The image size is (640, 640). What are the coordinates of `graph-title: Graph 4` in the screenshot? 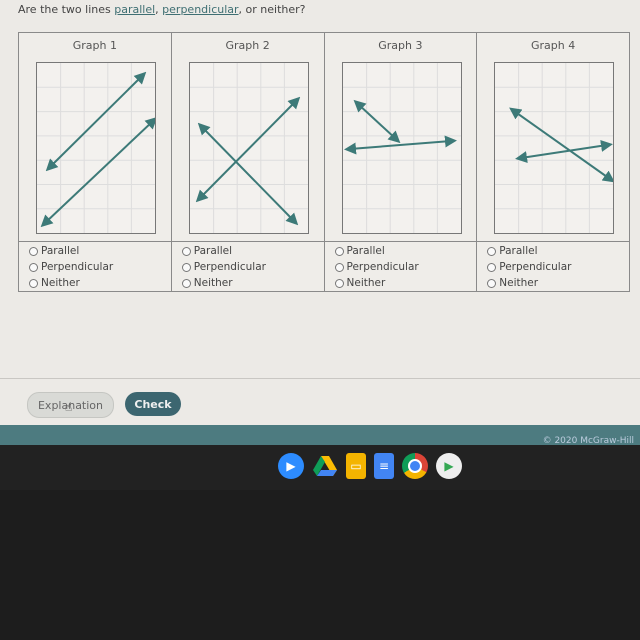 It's located at (553, 45).